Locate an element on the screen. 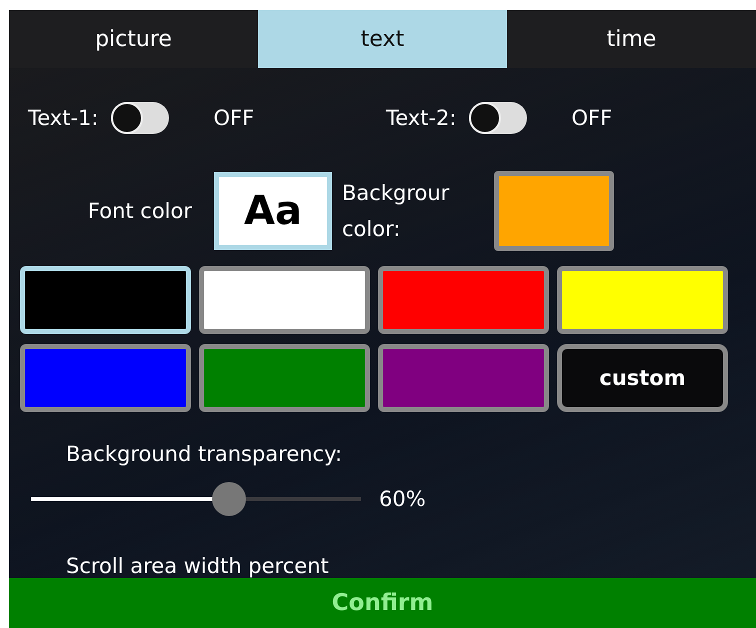  font-color-label: Font color is located at coordinates (139, 211).